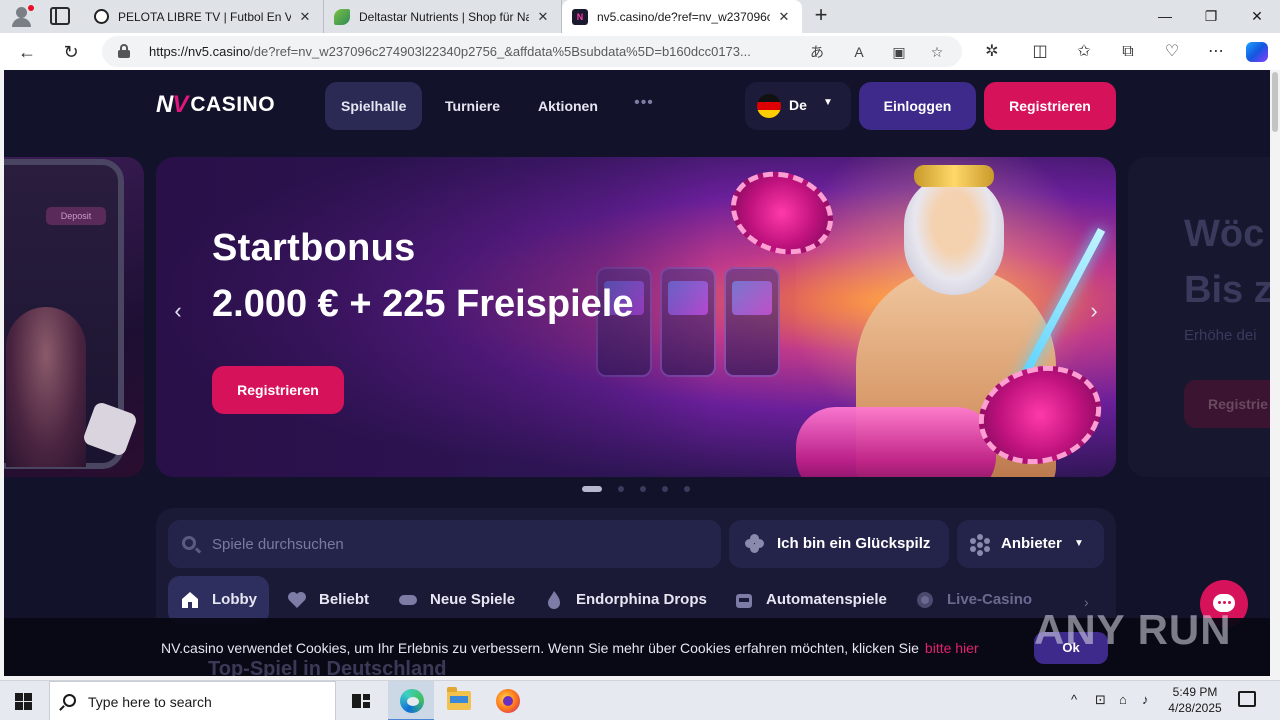 The height and width of the screenshot is (720, 1280). What do you see at coordinates (1074, 701) in the screenshot?
I see `show-hidden-icons-icon: ^` at bounding box center [1074, 701].